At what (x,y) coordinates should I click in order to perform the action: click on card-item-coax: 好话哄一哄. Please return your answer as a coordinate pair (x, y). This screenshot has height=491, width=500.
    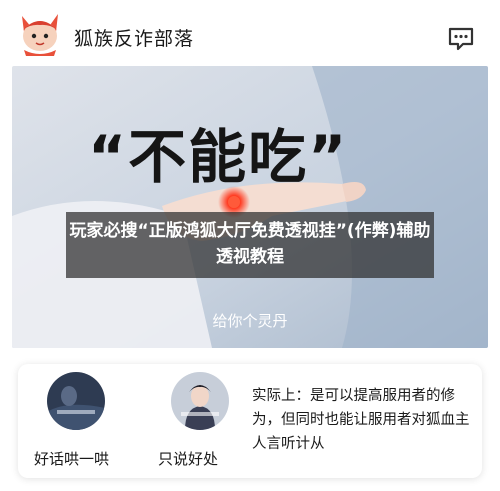
    Looking at the image, I should click on (89, 422).